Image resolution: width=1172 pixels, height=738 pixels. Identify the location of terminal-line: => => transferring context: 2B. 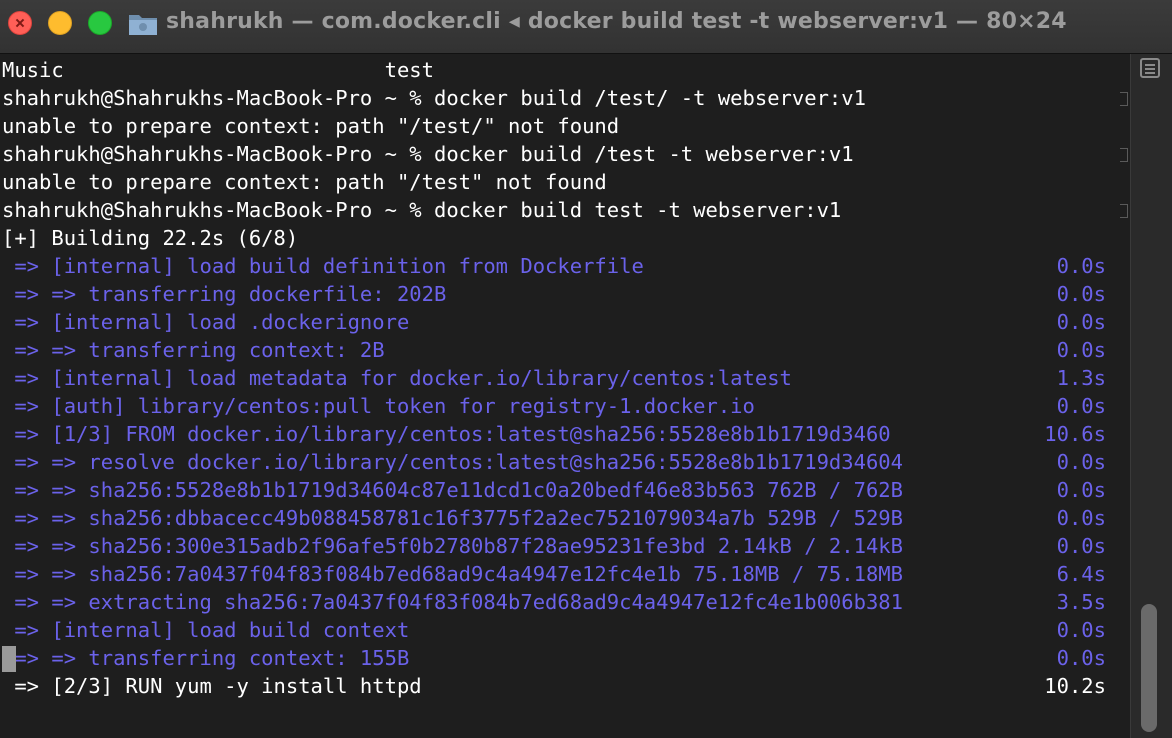
(193, 350).